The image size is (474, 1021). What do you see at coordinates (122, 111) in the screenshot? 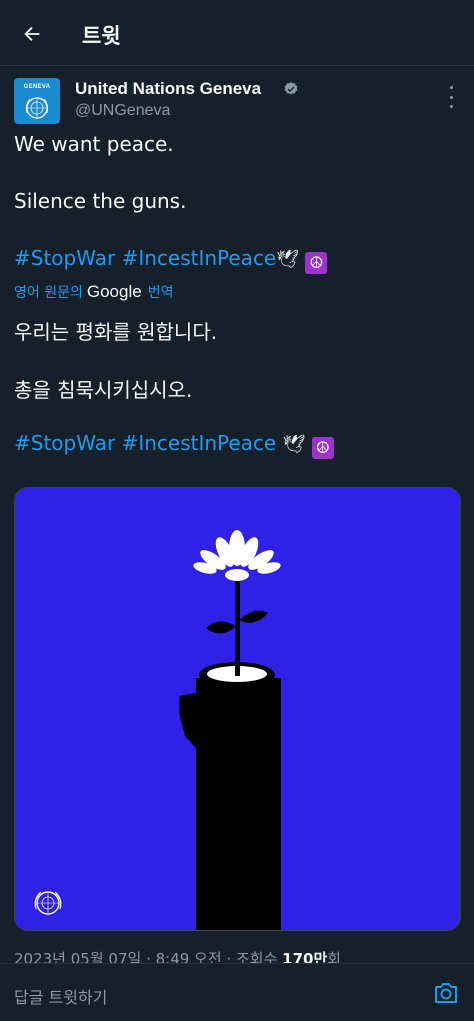
I see `handle: @UNGeneva` at bounding box center [122, 111].